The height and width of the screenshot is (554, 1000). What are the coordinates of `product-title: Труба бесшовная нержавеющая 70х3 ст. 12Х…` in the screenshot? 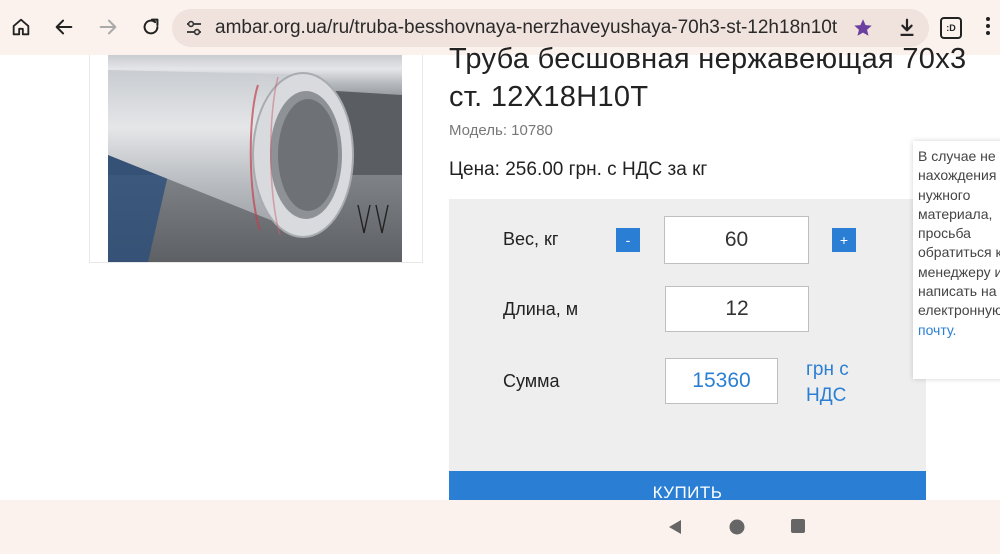 It's located at (708, 78).